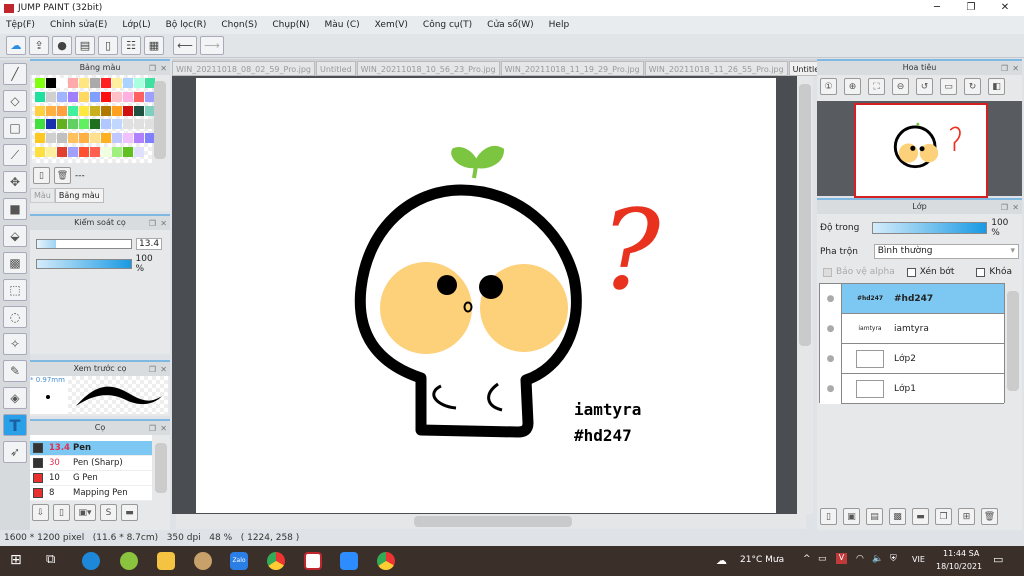 This screenshot has width=1024, height=576. Describe the element at coordinates (16, 45) in the screenshot. I see `cloud-icon: ☁` at that location.